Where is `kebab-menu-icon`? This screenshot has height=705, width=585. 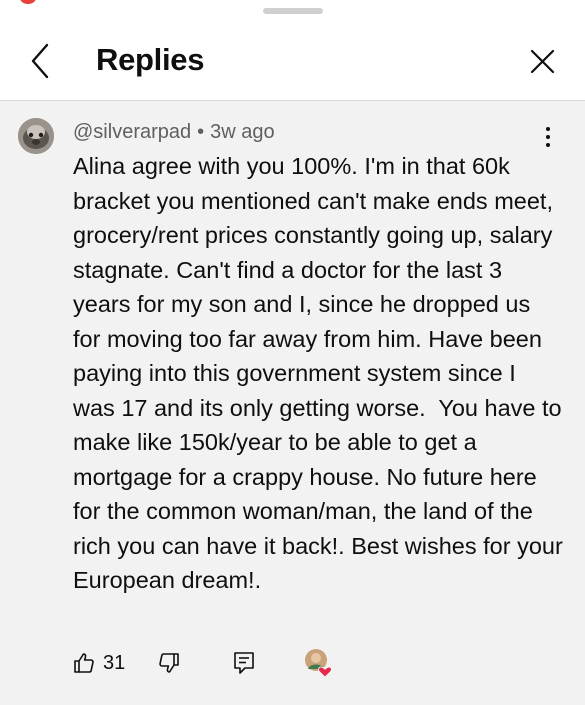 kebab-menu-icon is located at coordinates (548, 137).